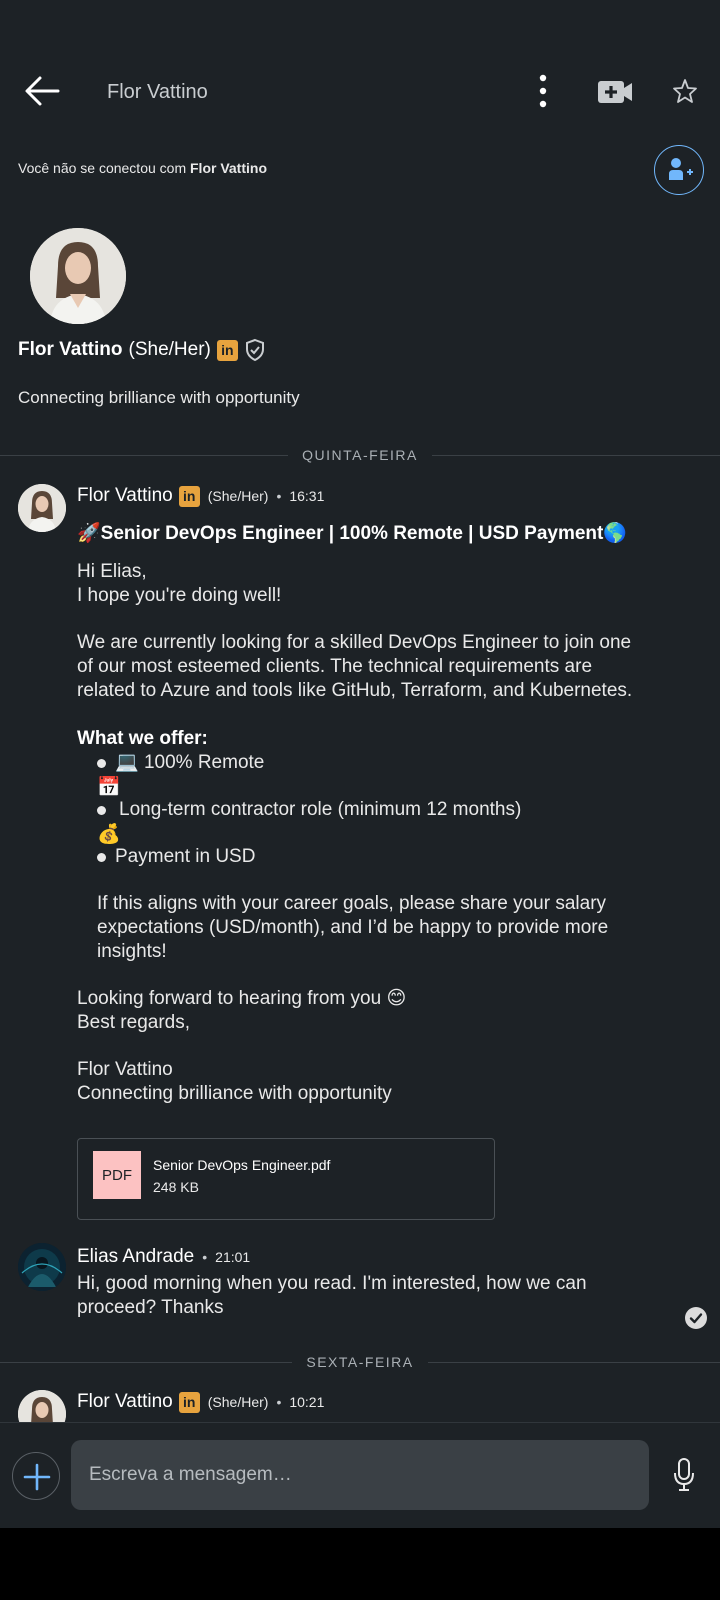  What do you see at coordinates (127, 762) in the screenshot?
I see `laptop-icon: 💻` at bounding box center [127, 762].